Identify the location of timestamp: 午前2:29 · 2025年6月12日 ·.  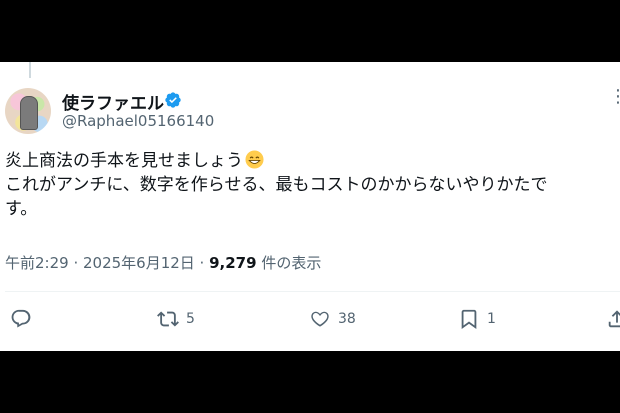
(107, 263).